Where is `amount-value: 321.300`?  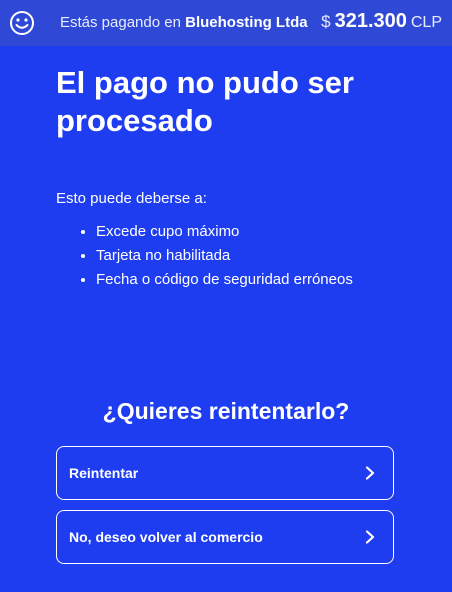 amount-value: 321.300 is located at coordinates (370, 21).